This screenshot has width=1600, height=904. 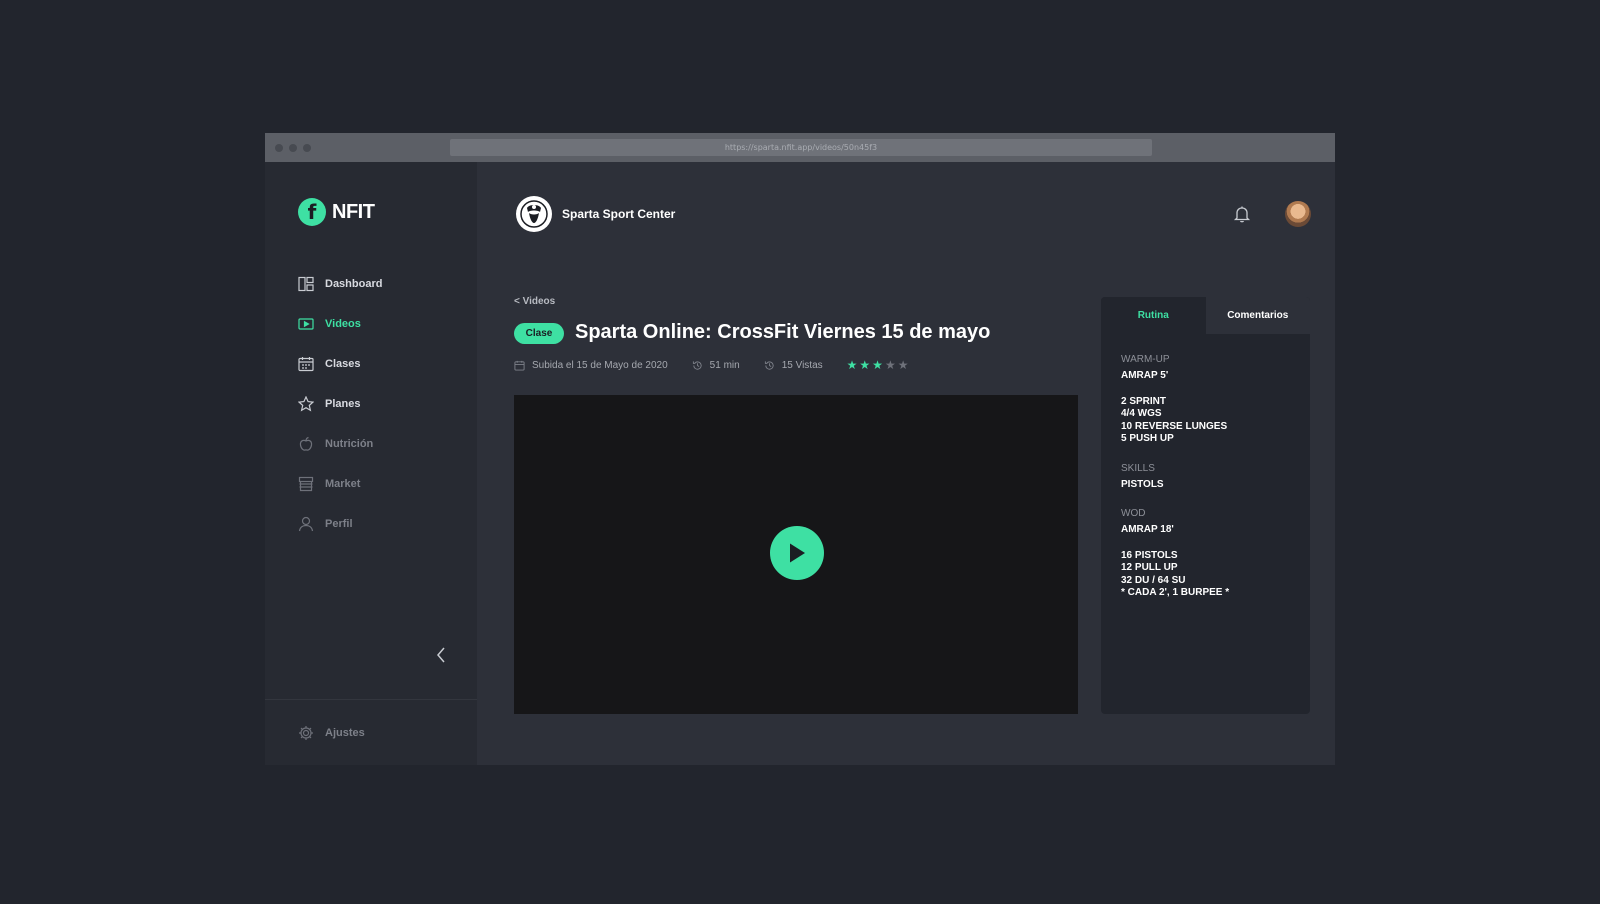 I want to click on user-avatar, so click(x=1298, y=214).